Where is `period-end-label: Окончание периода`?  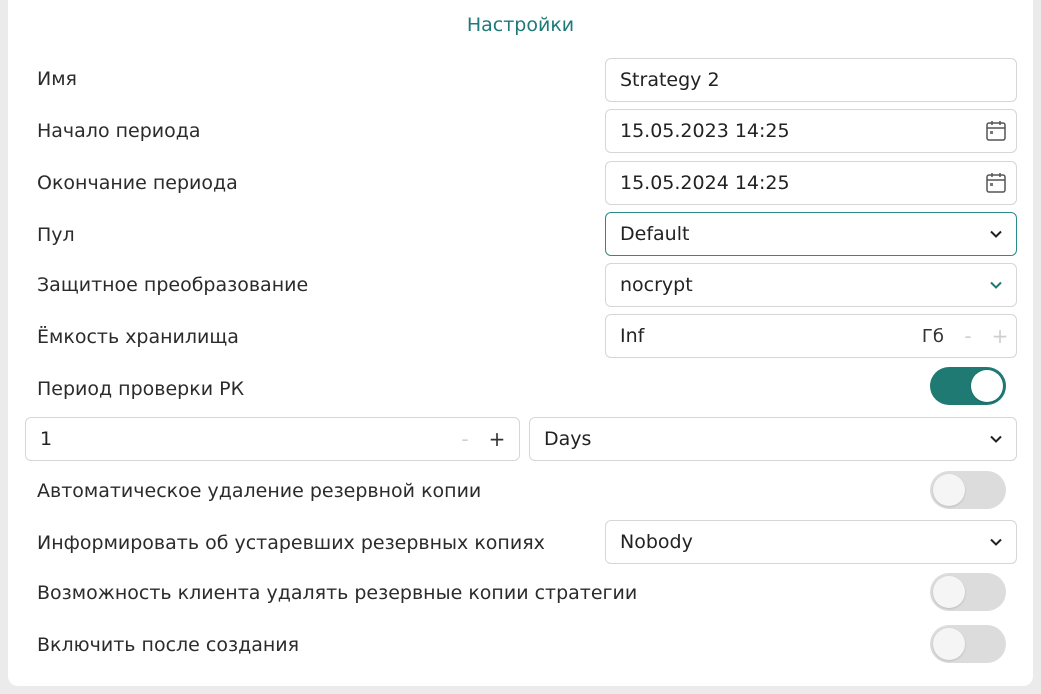 period-end-label: Окончание периода is located at coordinates (137, 183).